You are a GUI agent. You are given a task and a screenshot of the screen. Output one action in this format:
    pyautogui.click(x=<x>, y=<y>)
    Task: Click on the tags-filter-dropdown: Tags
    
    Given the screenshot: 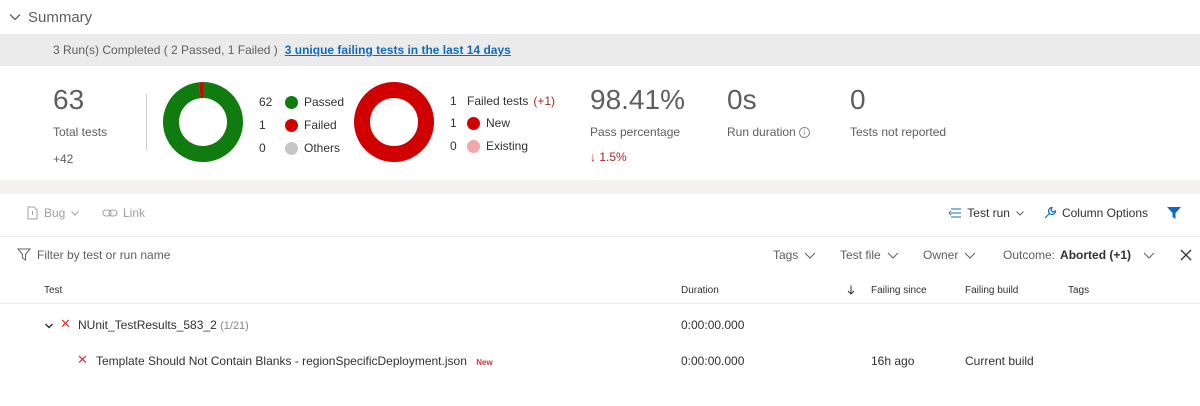 What is the action you would take?
    pyautogui.click(x=795, y=255)
    